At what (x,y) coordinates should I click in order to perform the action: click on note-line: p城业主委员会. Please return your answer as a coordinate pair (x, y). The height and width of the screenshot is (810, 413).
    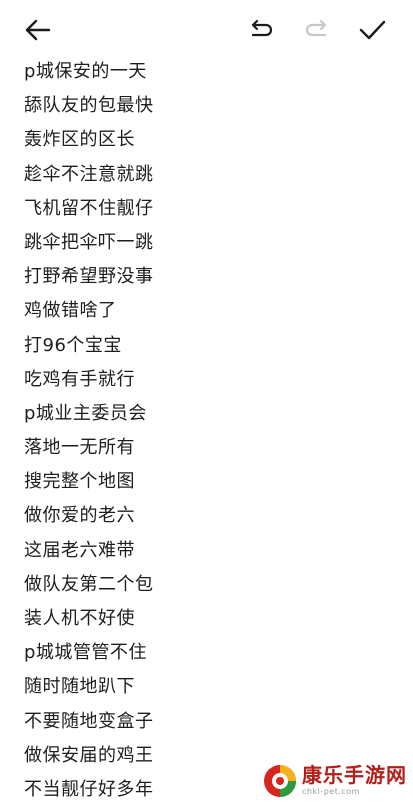
    Looking at the image, I should click on (85, 413).